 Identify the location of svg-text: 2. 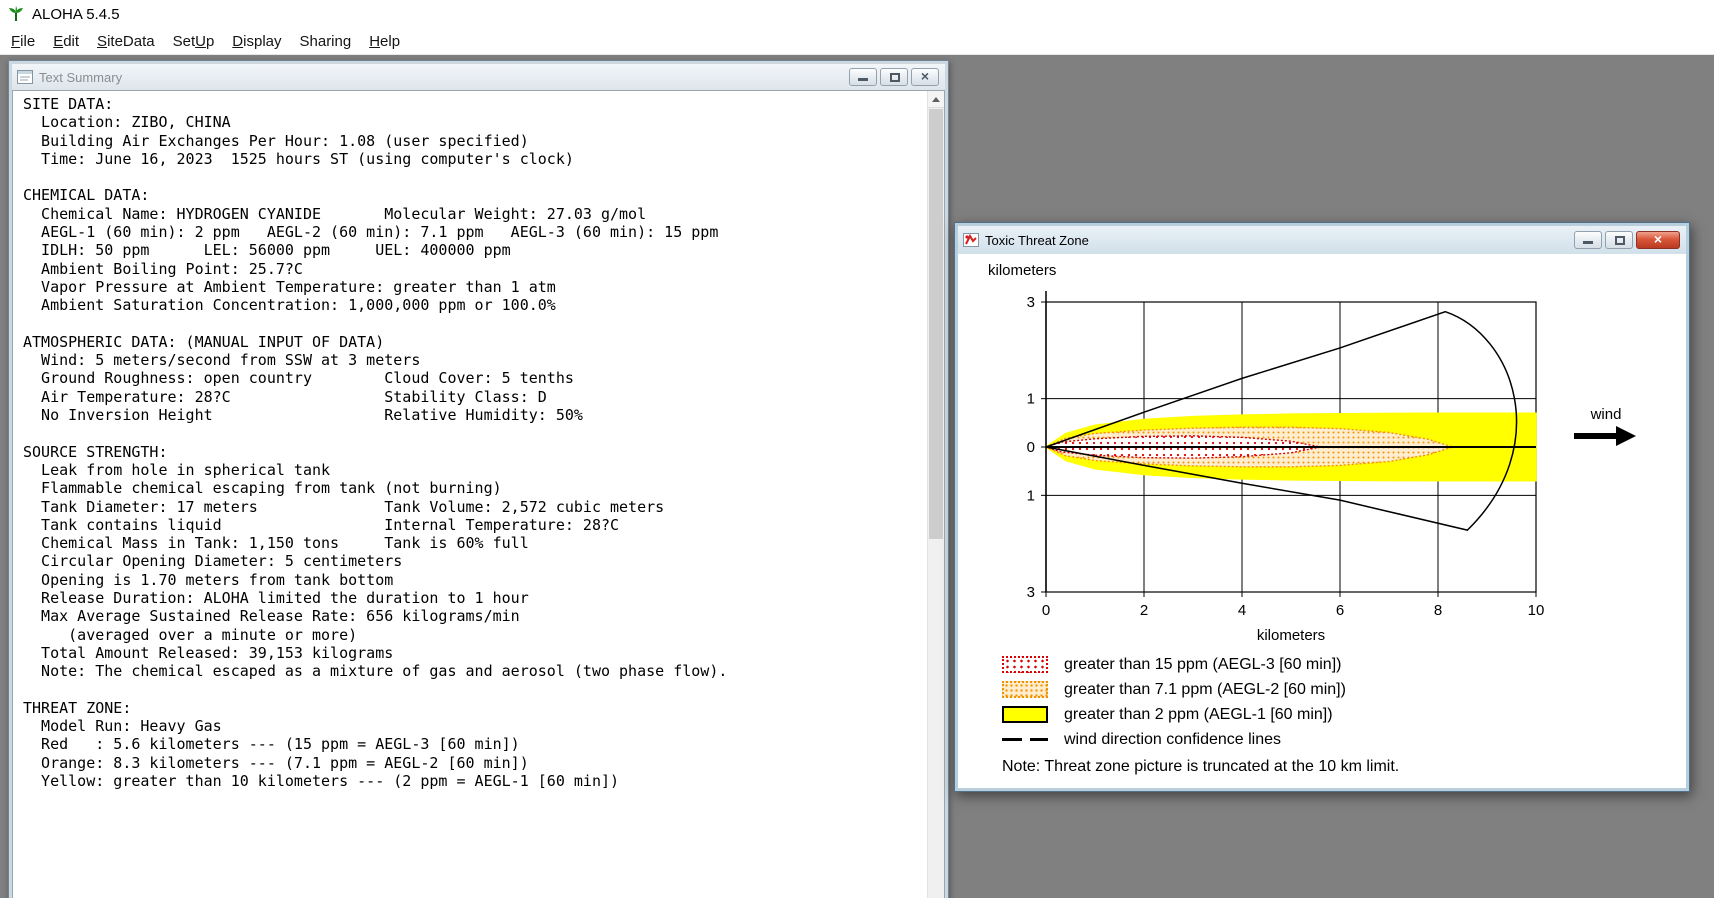
(1144, 610).